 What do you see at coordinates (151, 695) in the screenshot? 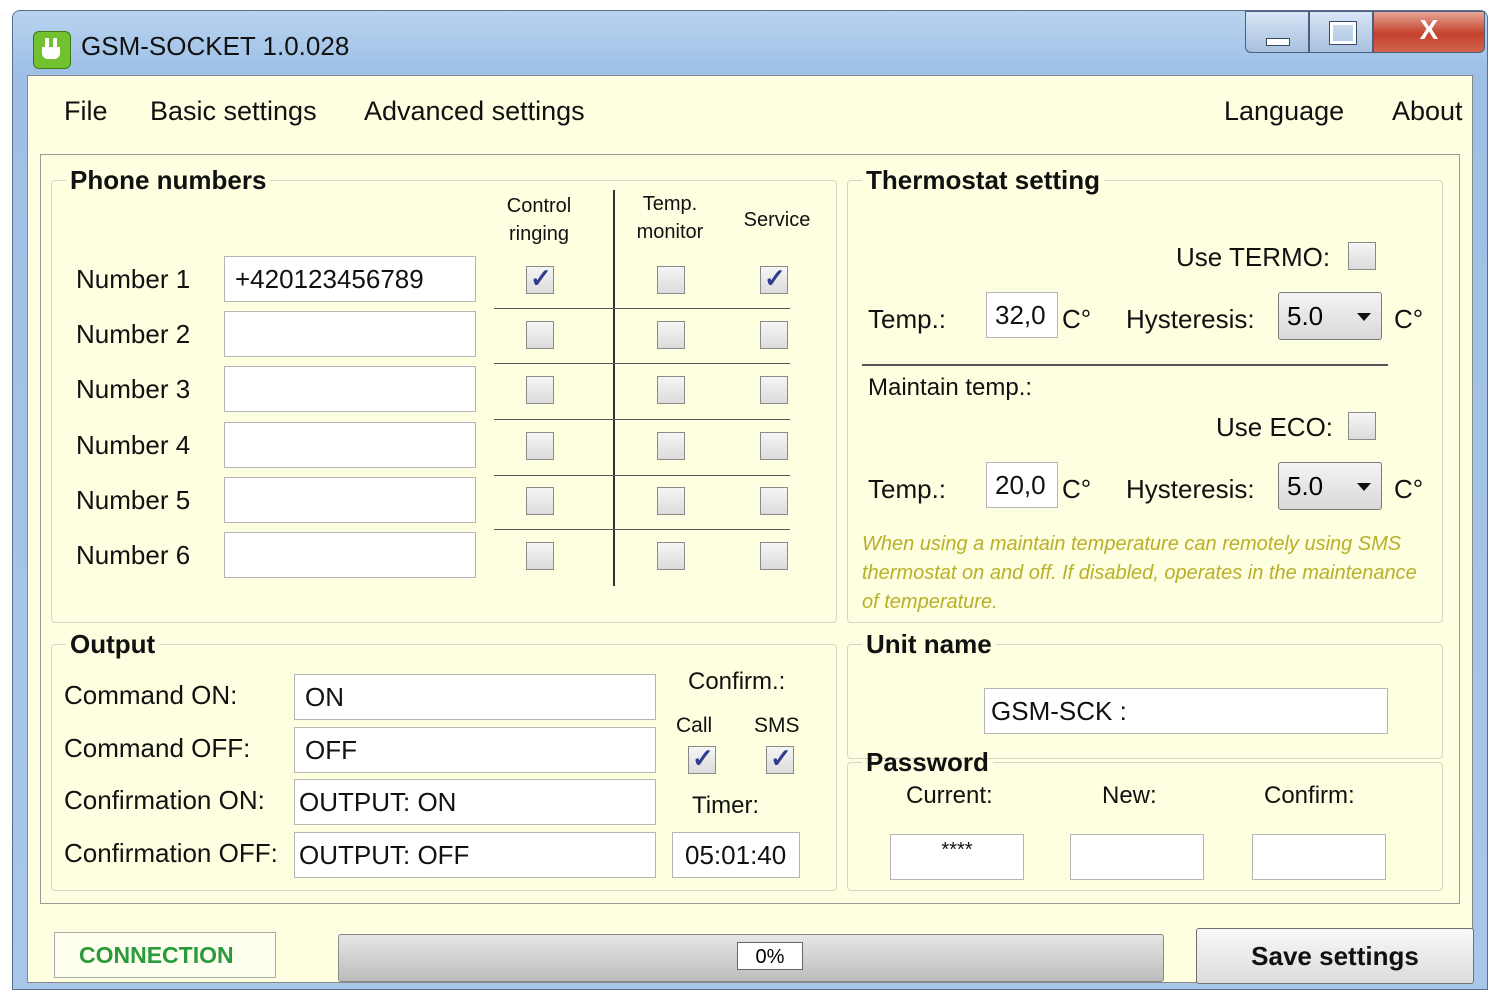
I see `command-on-label: Command ON:` at bounding box center [151, 695].